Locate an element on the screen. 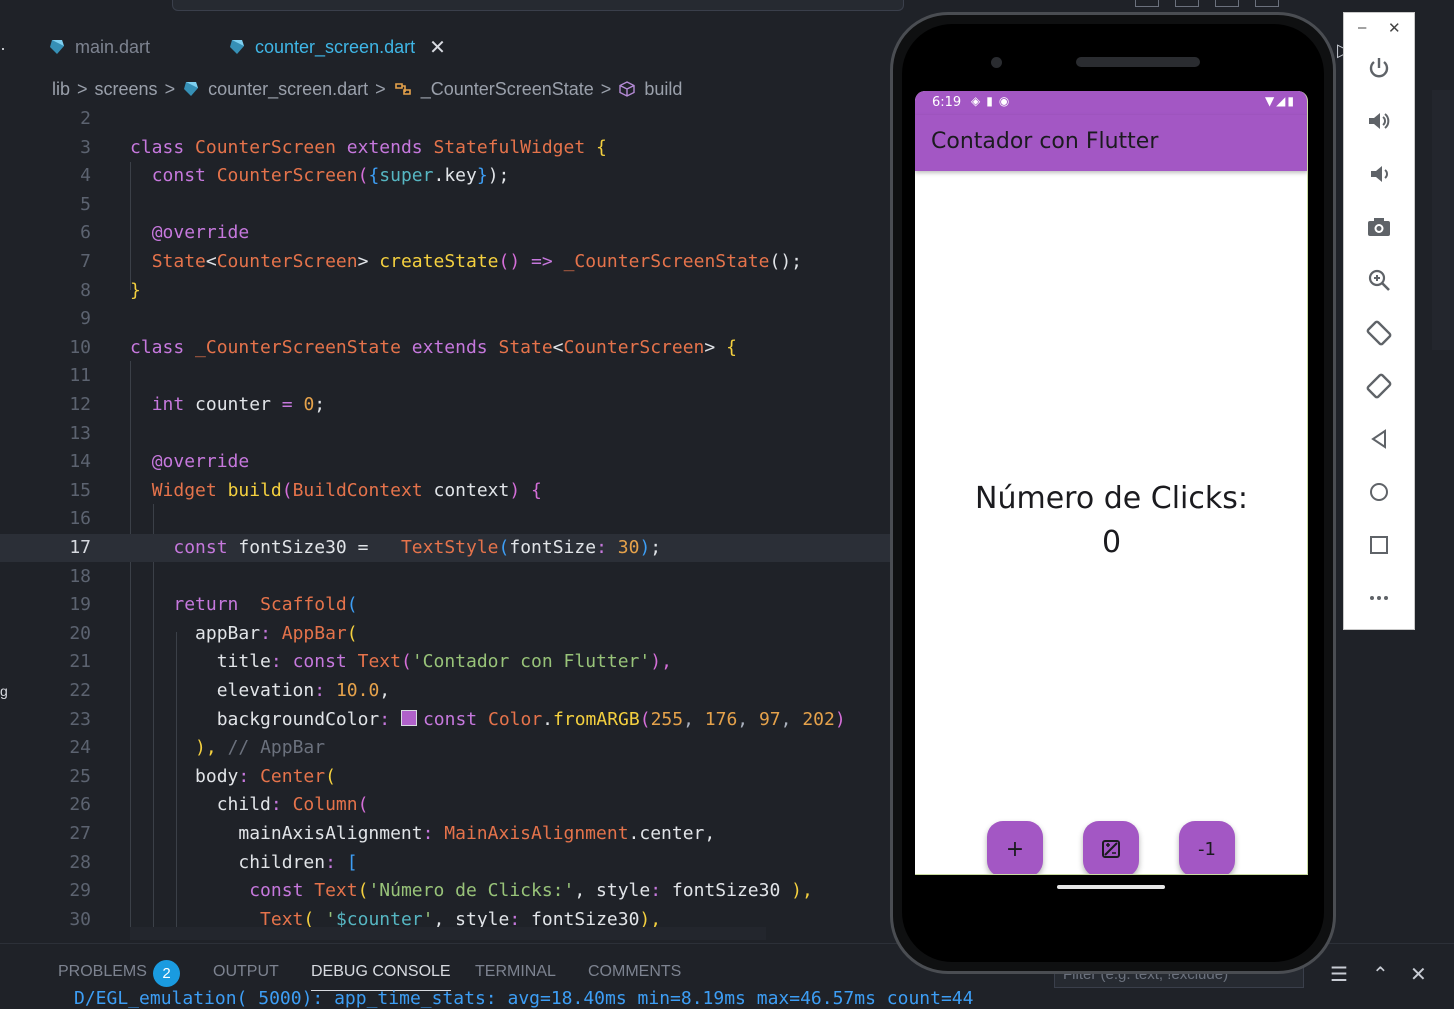  tab-main-dart: main.dart is located at coordinates (99, 47).